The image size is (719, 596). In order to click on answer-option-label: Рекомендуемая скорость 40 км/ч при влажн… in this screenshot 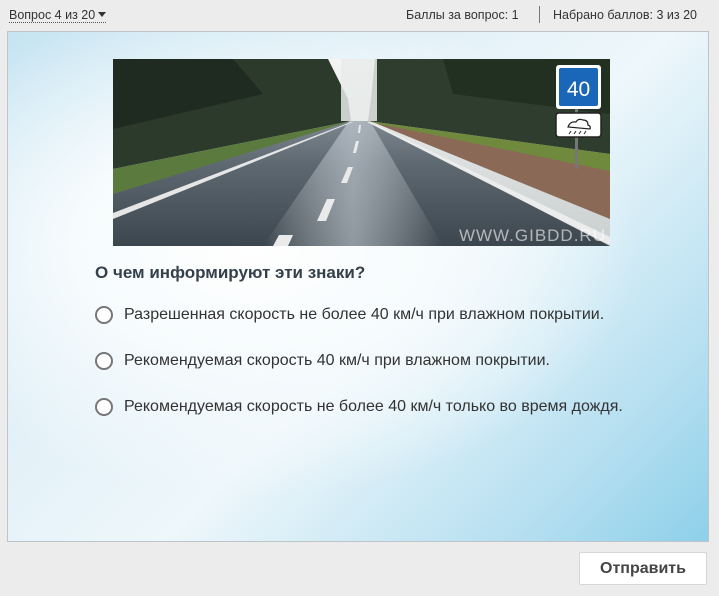, I will do `click(337, 360)`.